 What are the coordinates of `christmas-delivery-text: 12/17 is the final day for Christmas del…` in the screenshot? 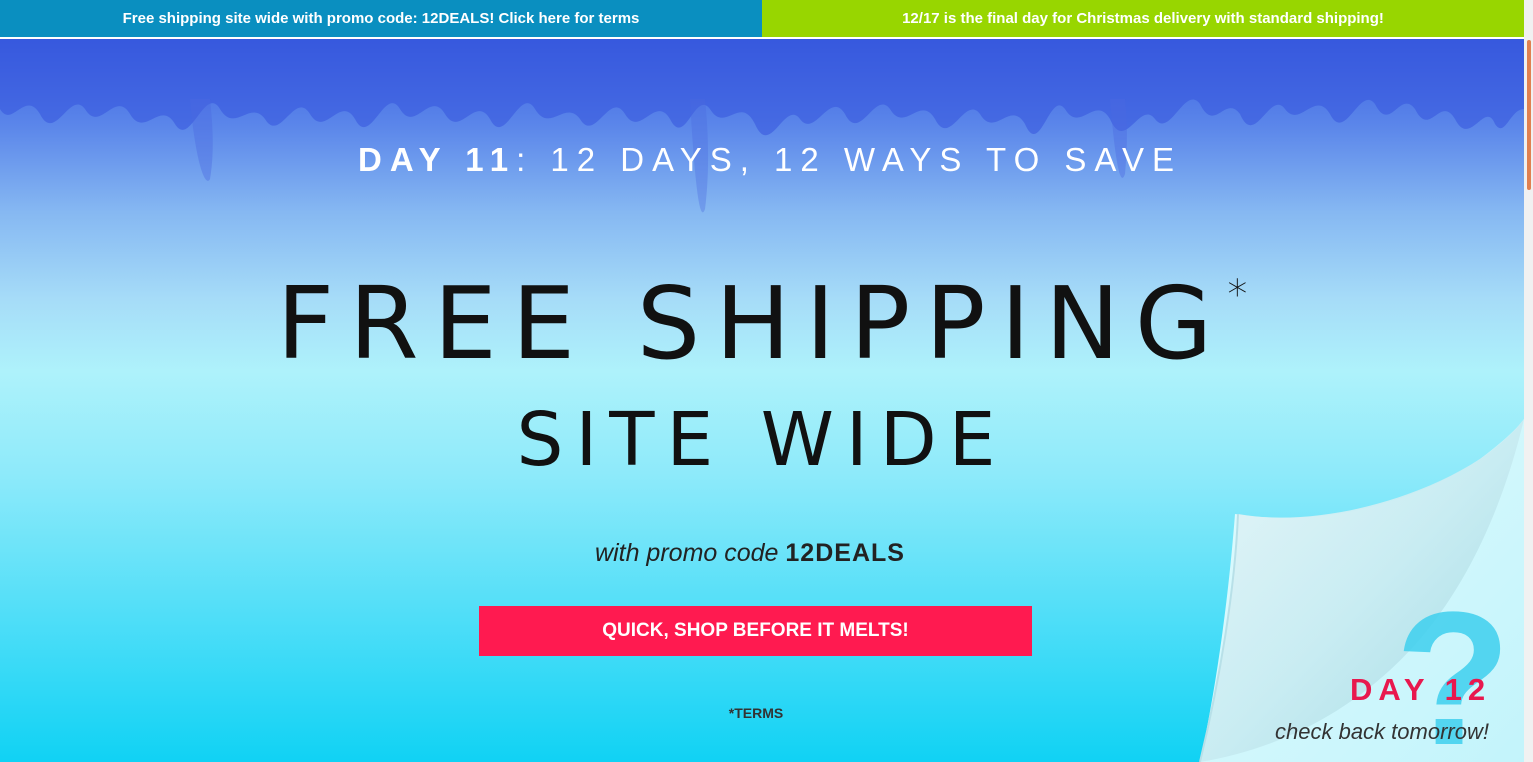 It's located at (1143, 18).